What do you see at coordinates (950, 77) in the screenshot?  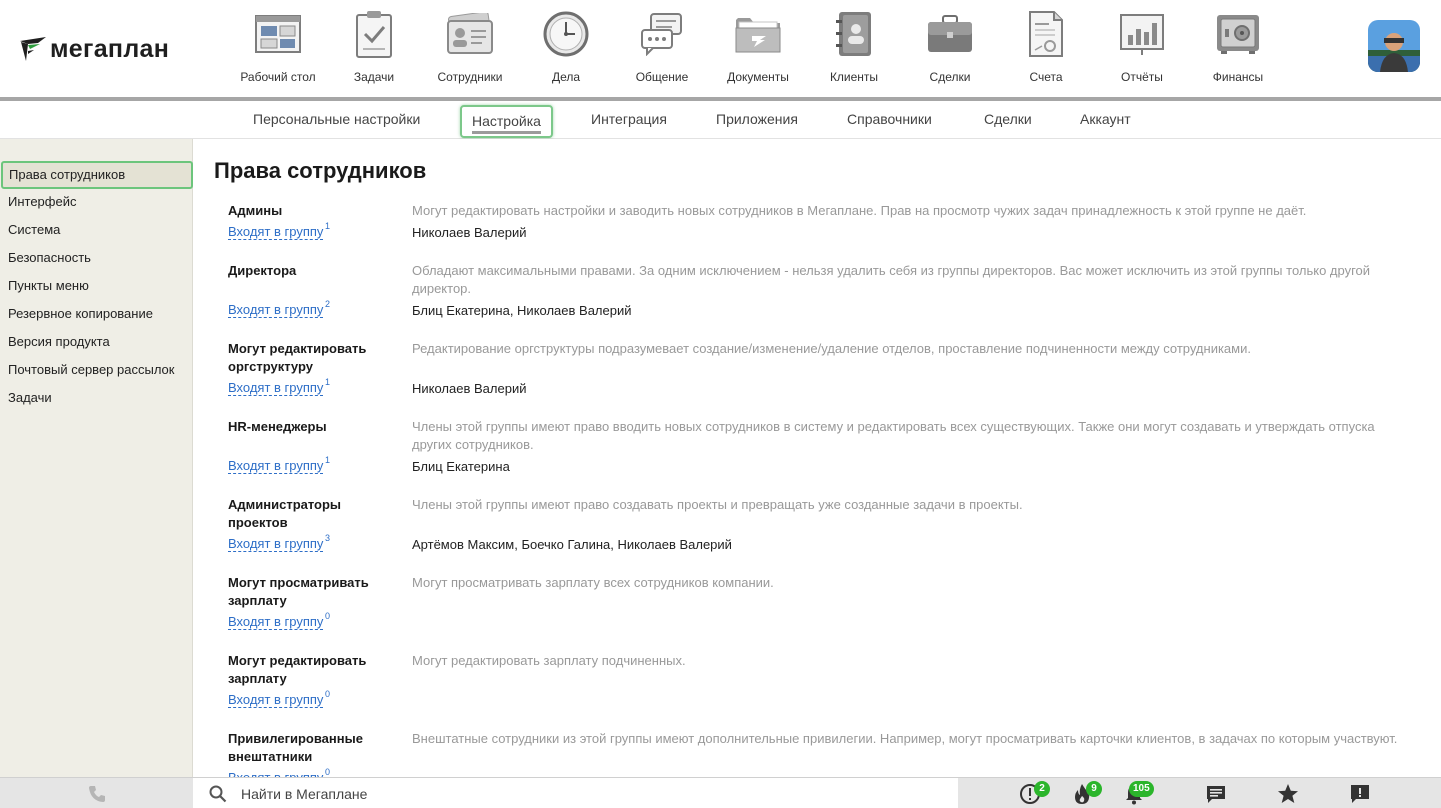 I see `module-label: Сделки` at bounding box center [950, 77].